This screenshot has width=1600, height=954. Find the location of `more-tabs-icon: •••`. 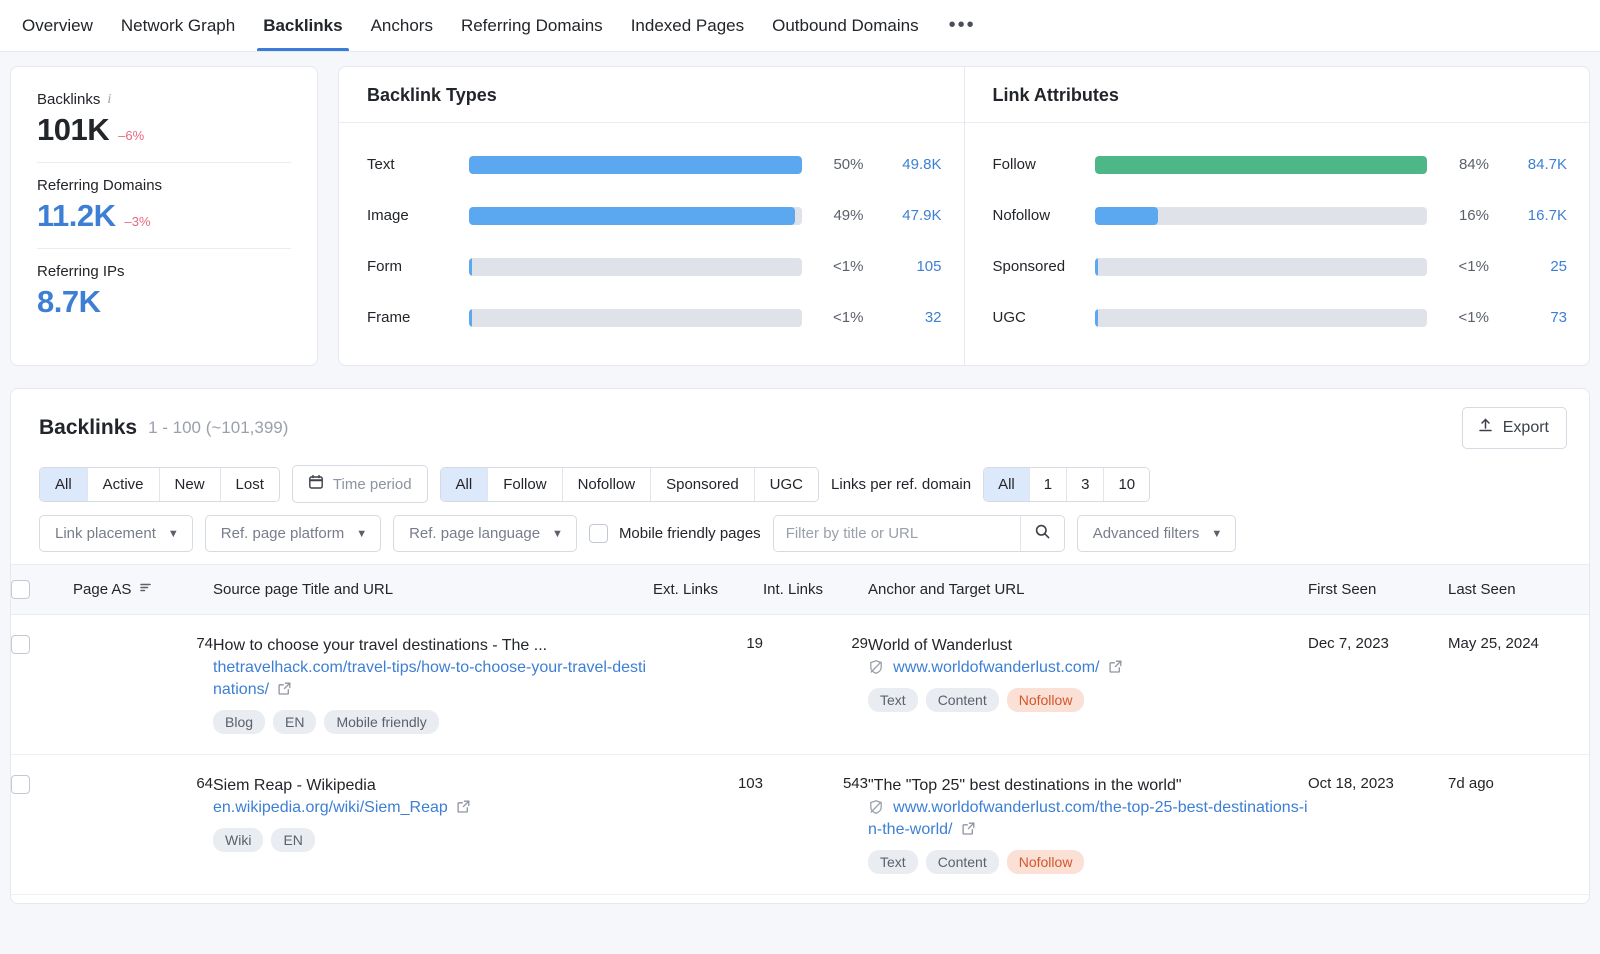

more-tabs-icon: ••• is located at coordinates (962, 25).